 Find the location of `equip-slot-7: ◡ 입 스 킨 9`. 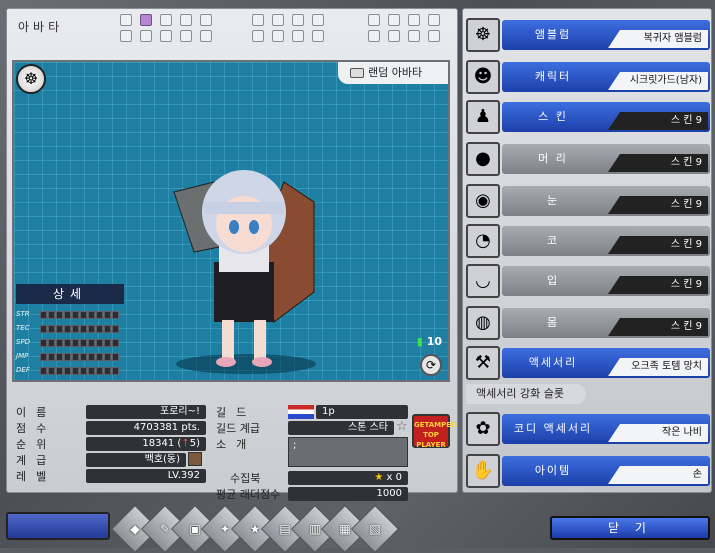

equip-slot-7: ◡ 입 스 킨 9 is located at coordinates (588, 281).